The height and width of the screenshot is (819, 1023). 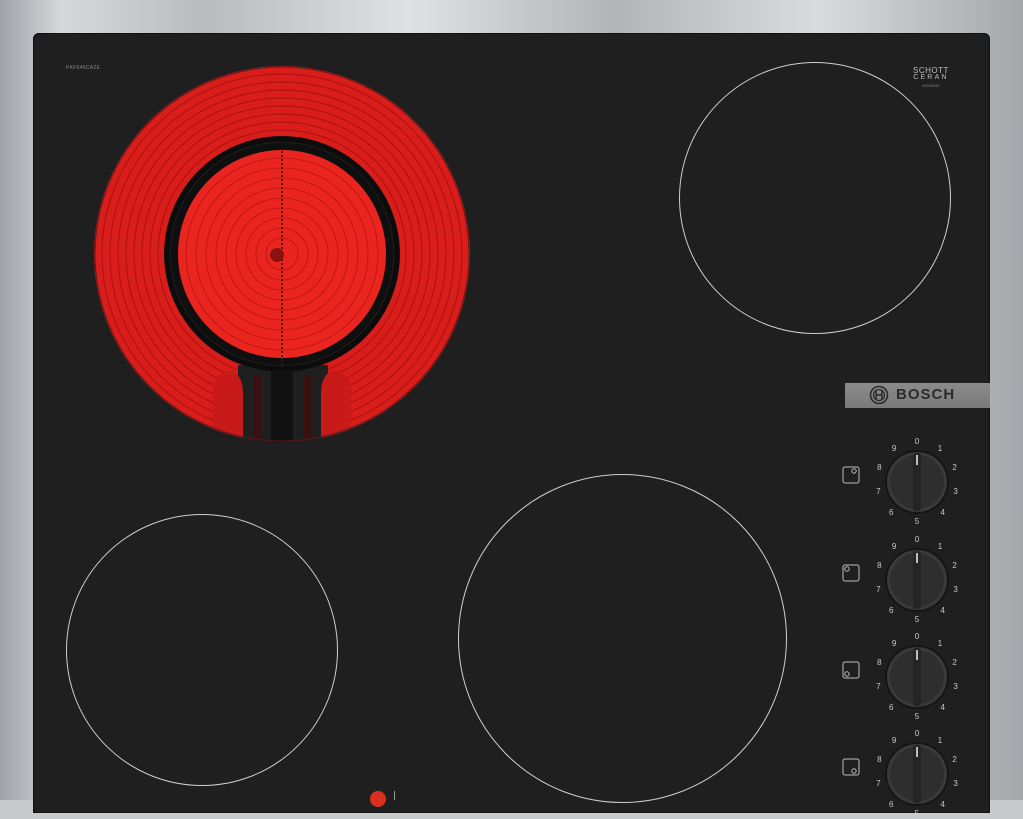 What do you see at coordinates (912, 577) in the screenshot?
I see `knob-2: 0 12 34 5 67 89` at bounding box center [912, 577].